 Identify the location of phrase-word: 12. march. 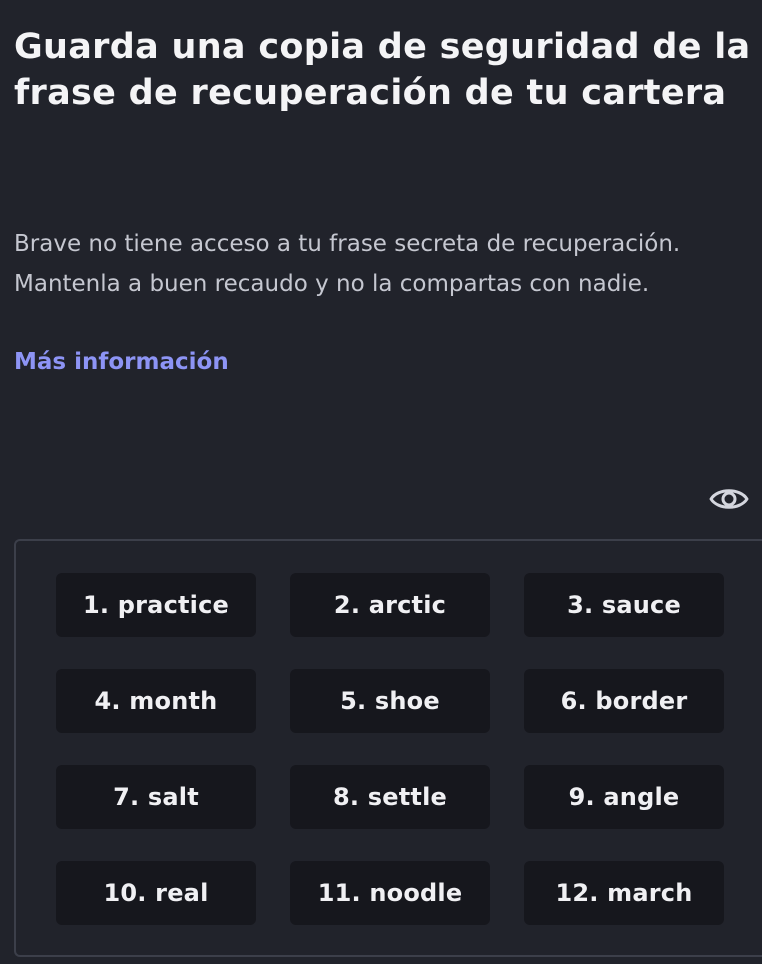
(624, 893).